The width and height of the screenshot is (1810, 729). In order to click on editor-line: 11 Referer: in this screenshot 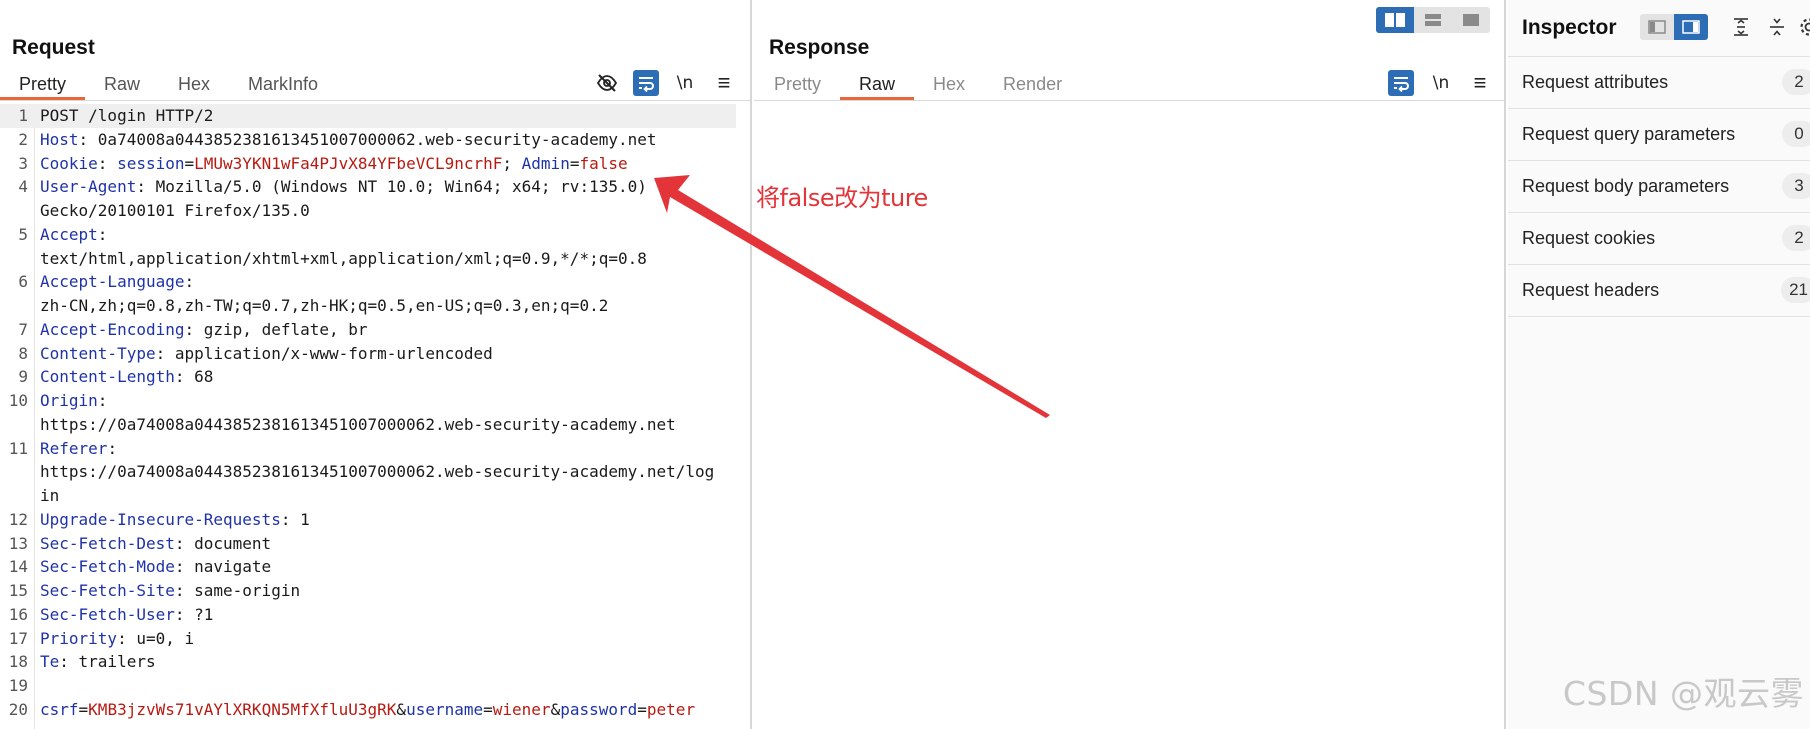, I will do `click(375, 449)`.